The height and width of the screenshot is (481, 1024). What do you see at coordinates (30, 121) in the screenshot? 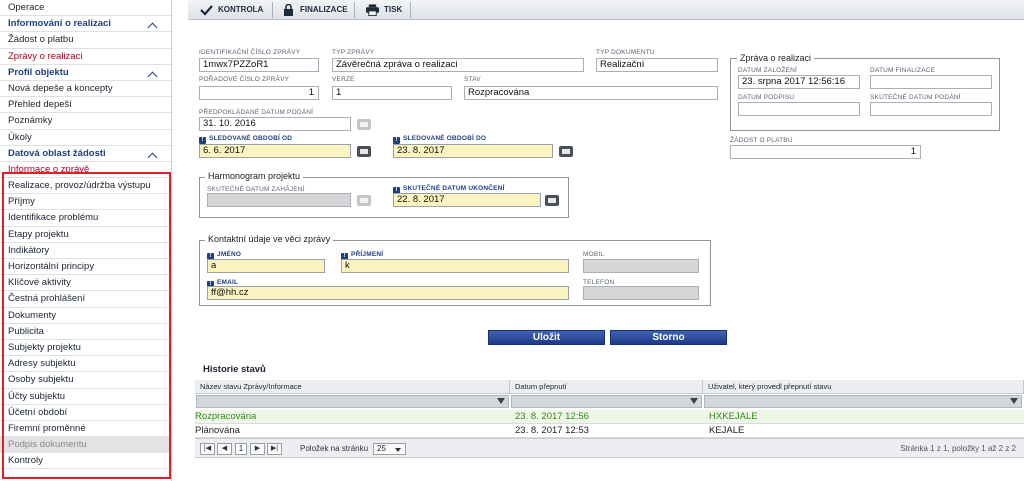
I see `sidebar-item-label: Poznámky` at bounding box center [30, 121].